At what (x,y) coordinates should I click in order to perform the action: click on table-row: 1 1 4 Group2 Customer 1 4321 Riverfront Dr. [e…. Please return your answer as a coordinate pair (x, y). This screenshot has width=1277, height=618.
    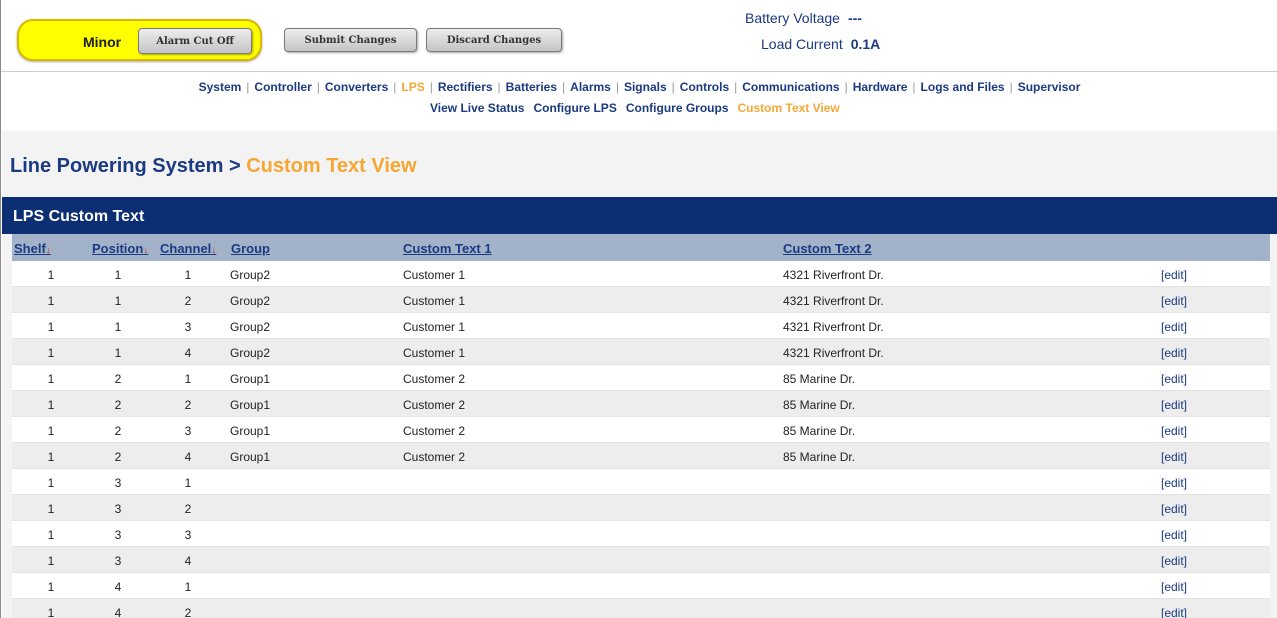
    Looking at the image, I should click on (641, 352).